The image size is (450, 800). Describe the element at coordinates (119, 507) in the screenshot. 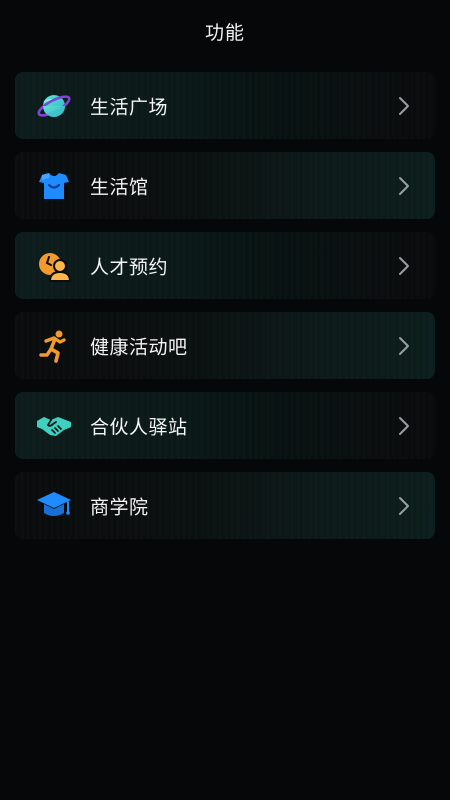

I see `menu-item-label: 商学院` at that location.